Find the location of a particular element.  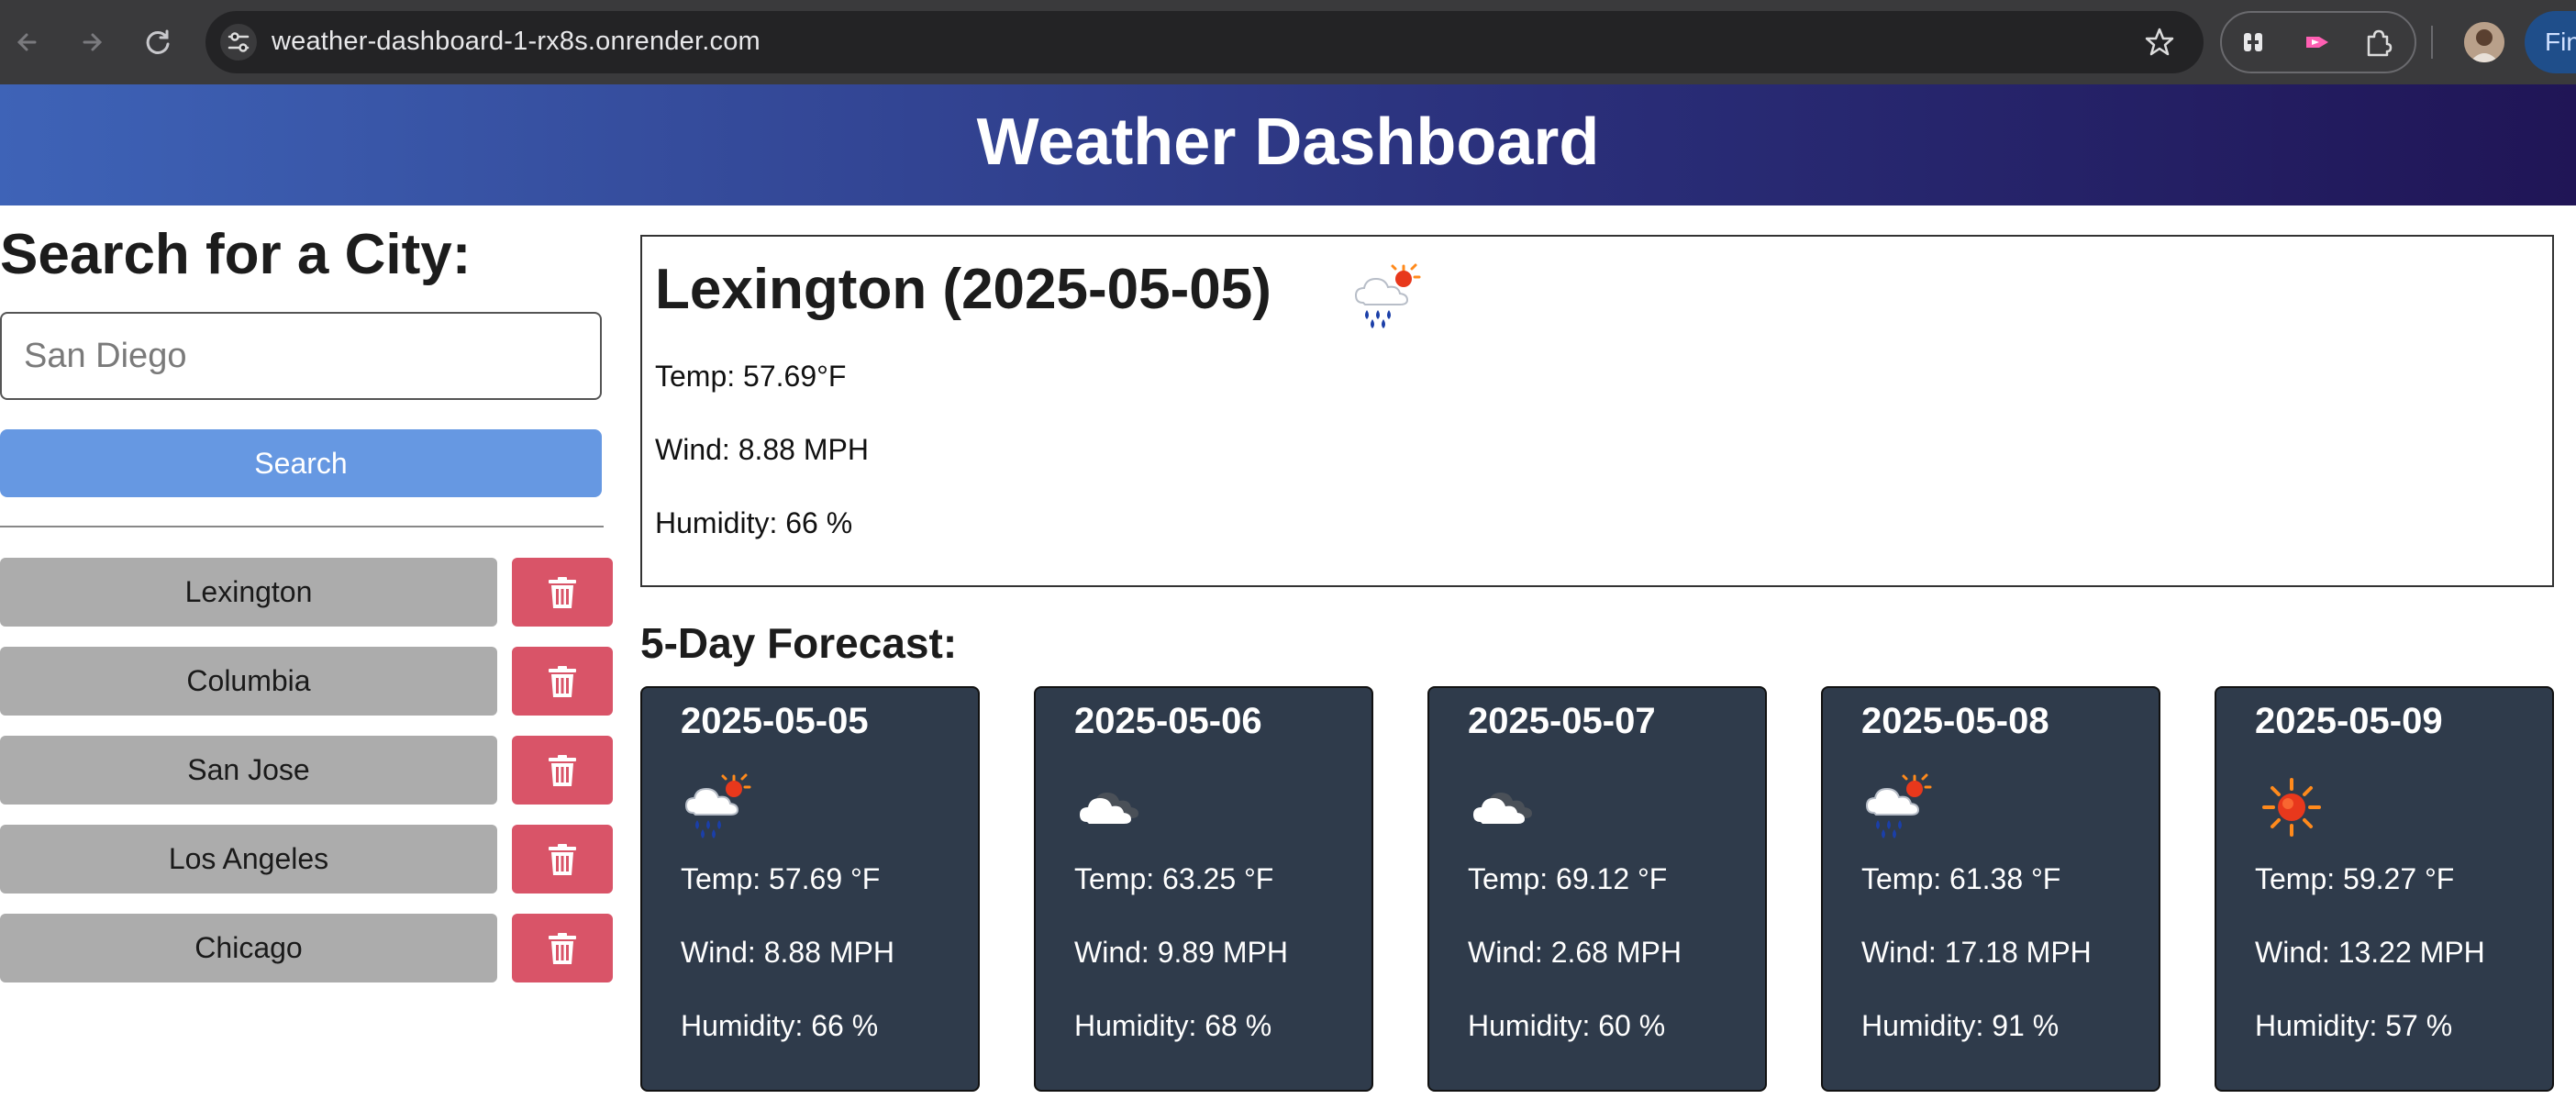

search-title: Search for a City: is located at coordinates (236, 254).